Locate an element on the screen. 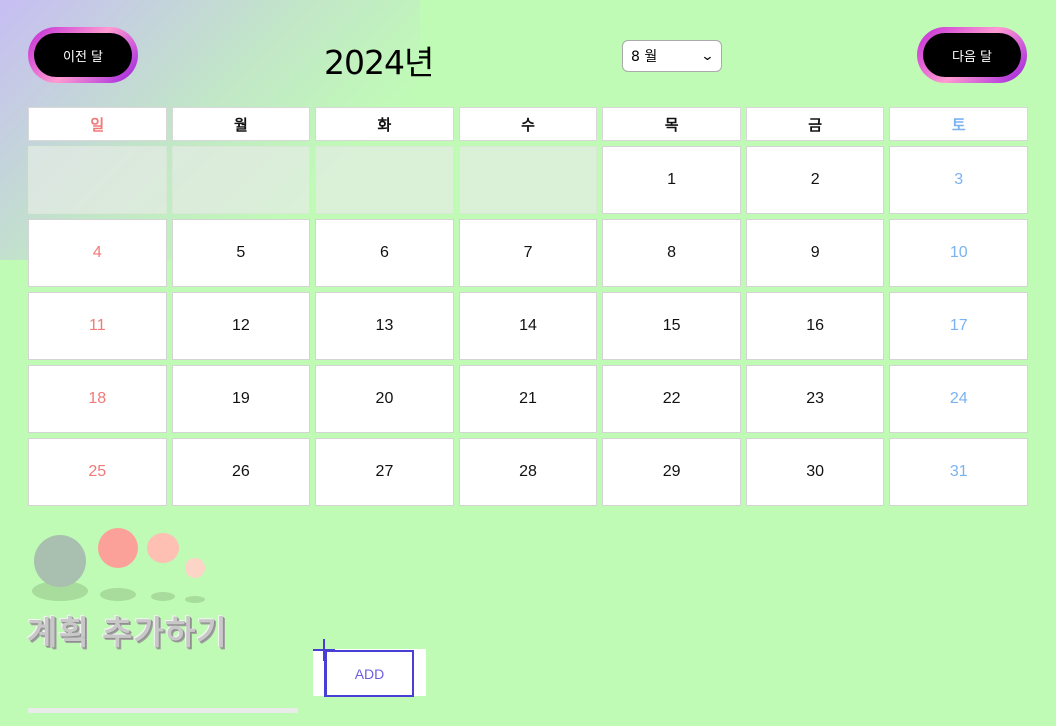  plan-title: 계획 추가하기 is located at coordinates (127, 632).